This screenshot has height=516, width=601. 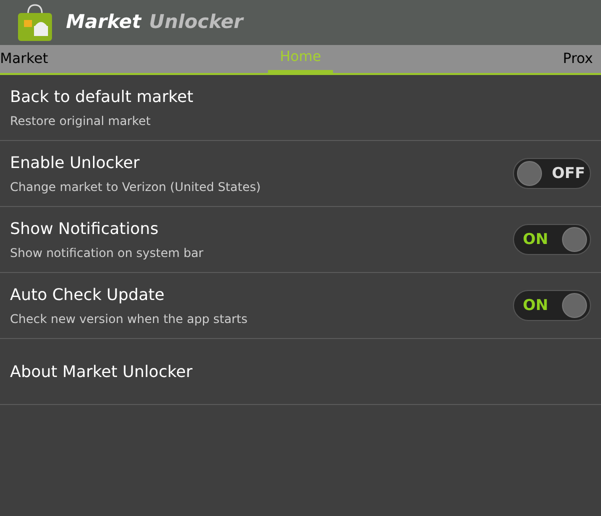 I want to click on app-title: Unlocker, so click(x=196, y=23).